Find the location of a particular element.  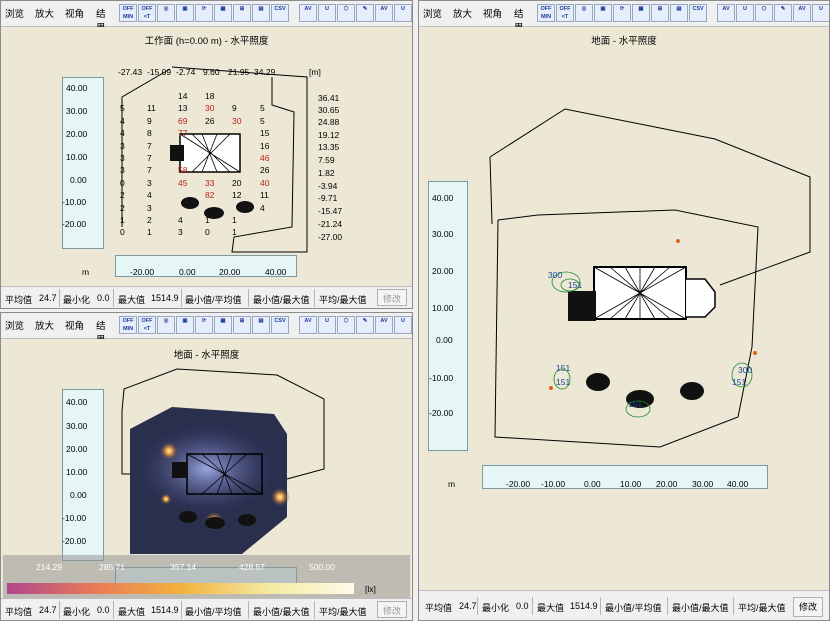

minavg-label: 最小值/平均值 is located at coordinates (213, 612).